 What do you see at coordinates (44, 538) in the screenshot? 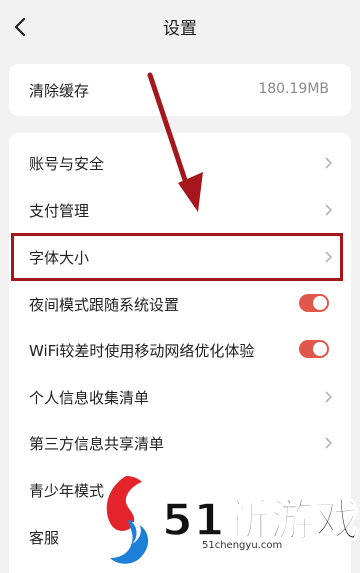
I see `row-label: 客服` at bounding box center [44, 538].